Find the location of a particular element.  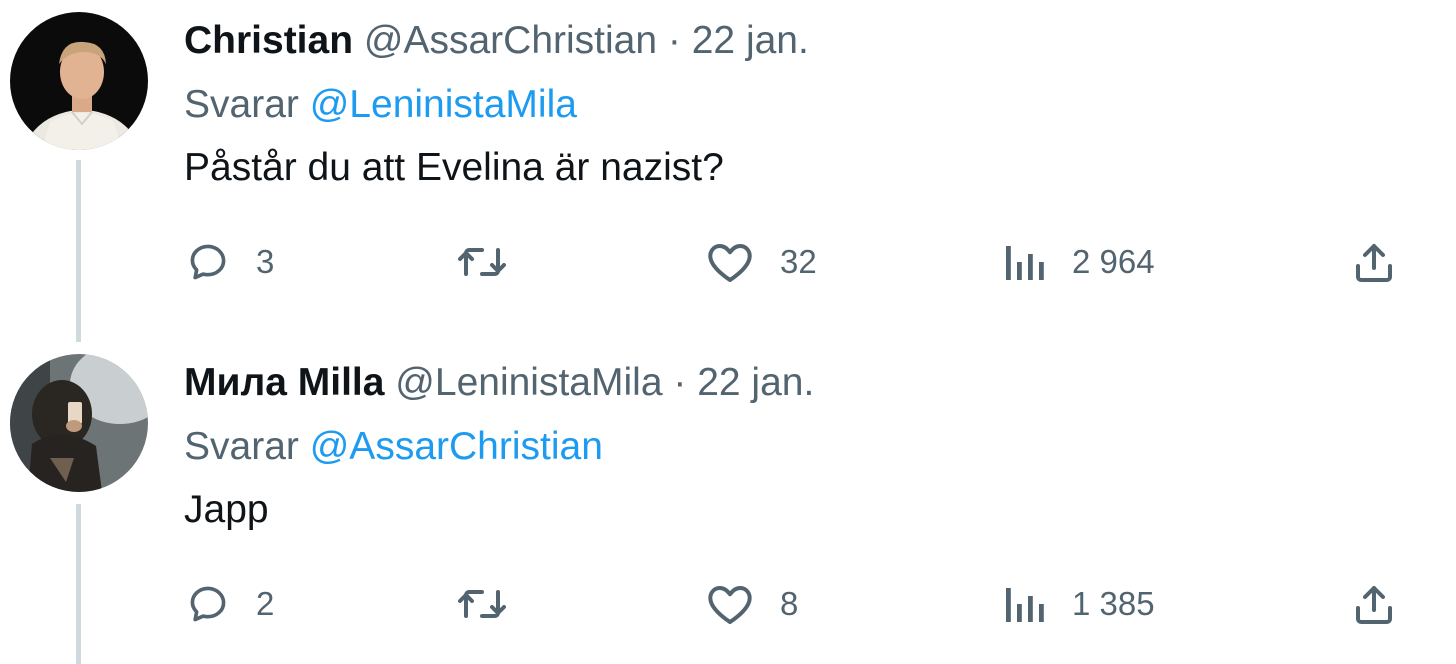

like-count: 8 is located at coordinates (789, 603).